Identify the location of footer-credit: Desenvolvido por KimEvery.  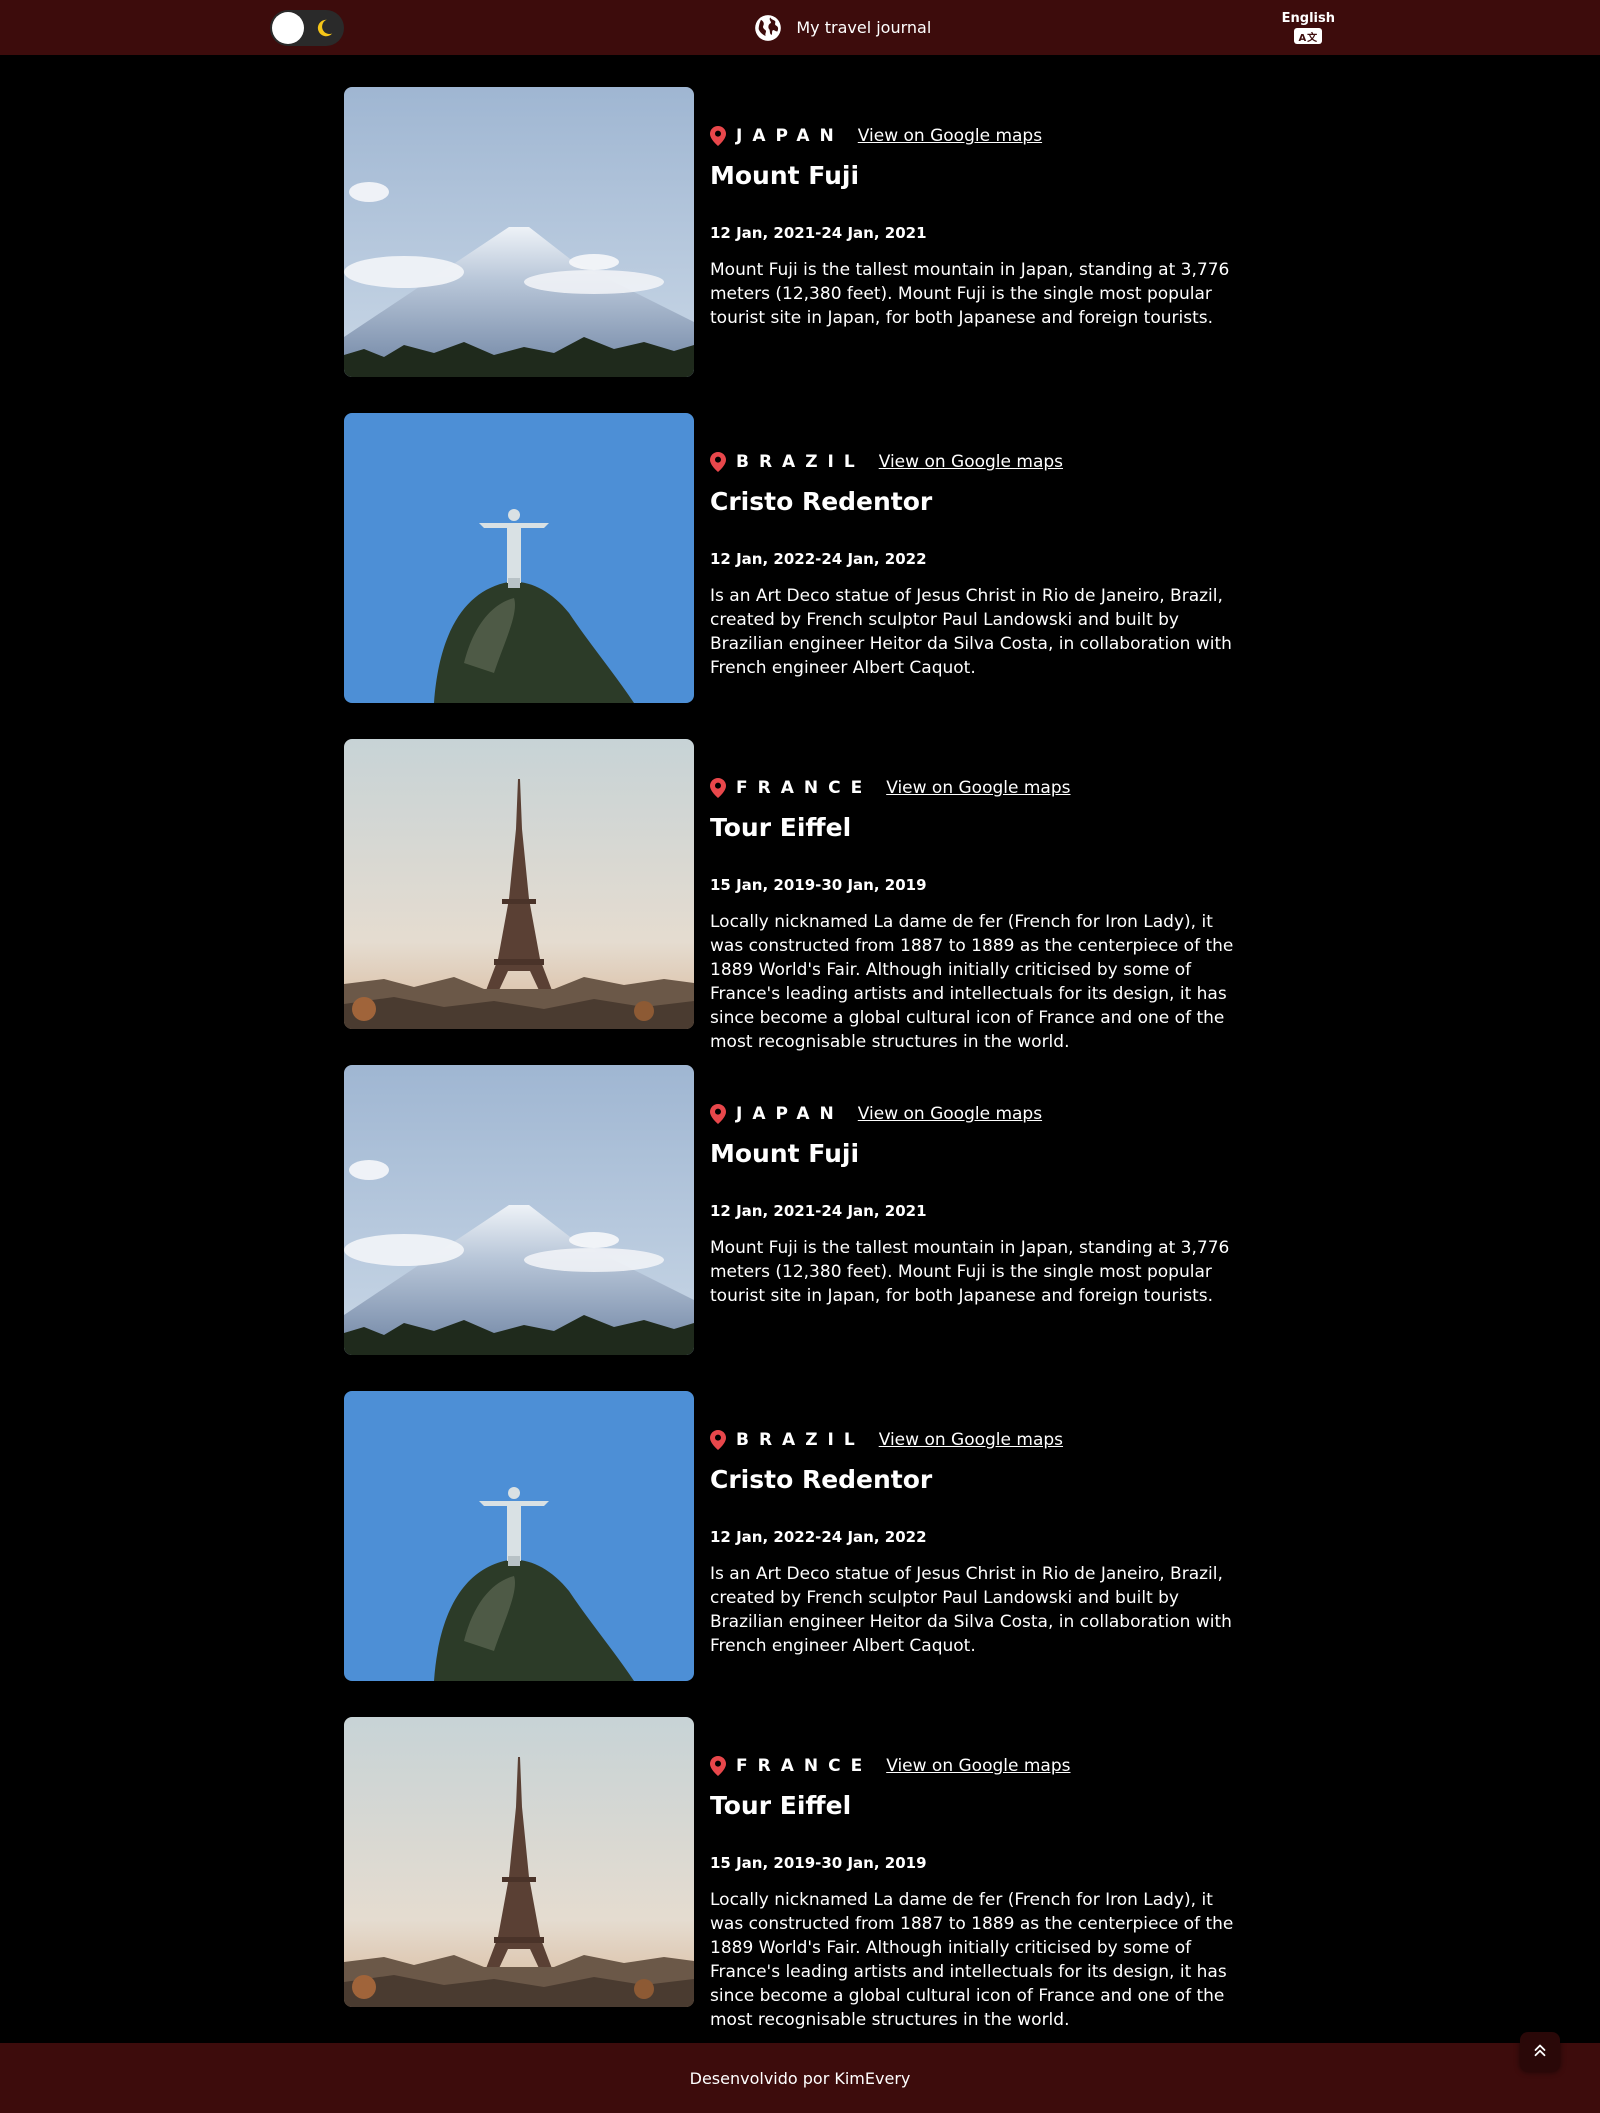
(800, 2078).